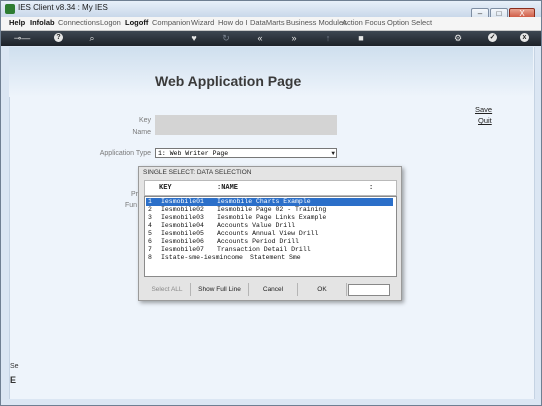 The image size is (542, 406). I want to click on search-icon: ⌕, so click(92, 38).